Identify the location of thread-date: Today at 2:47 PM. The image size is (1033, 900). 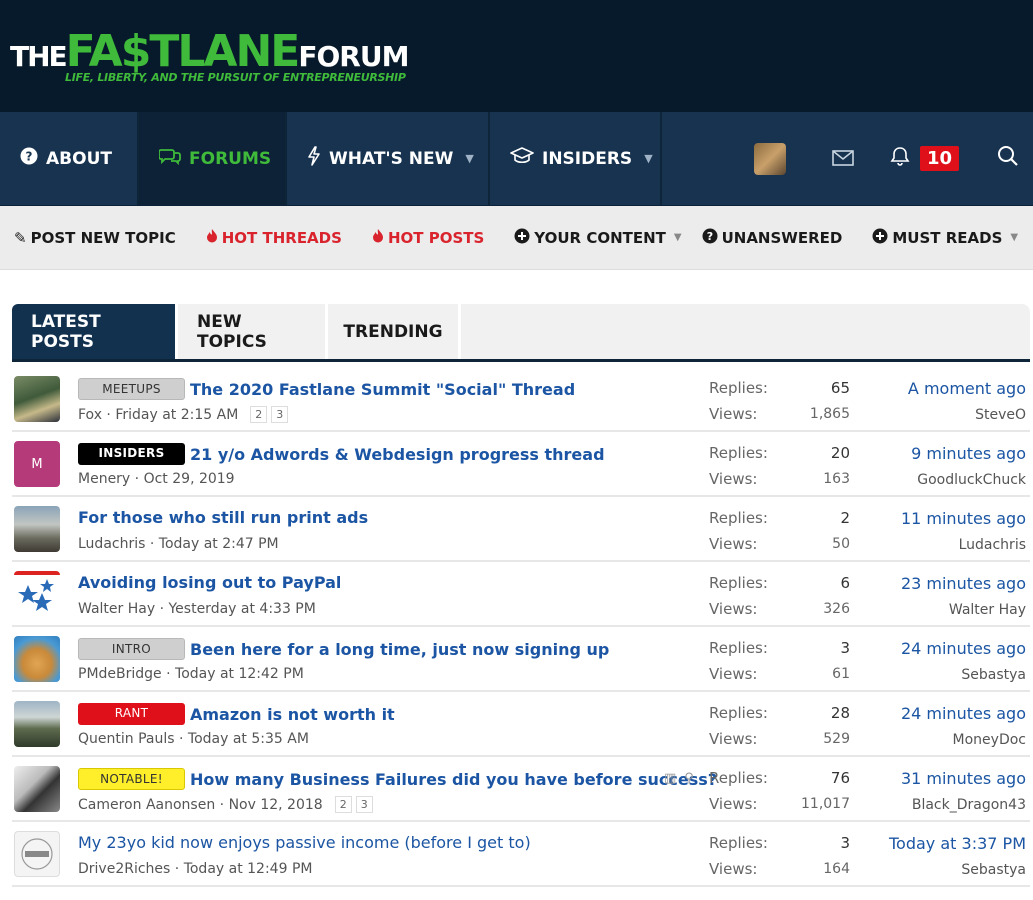
(219, 544).